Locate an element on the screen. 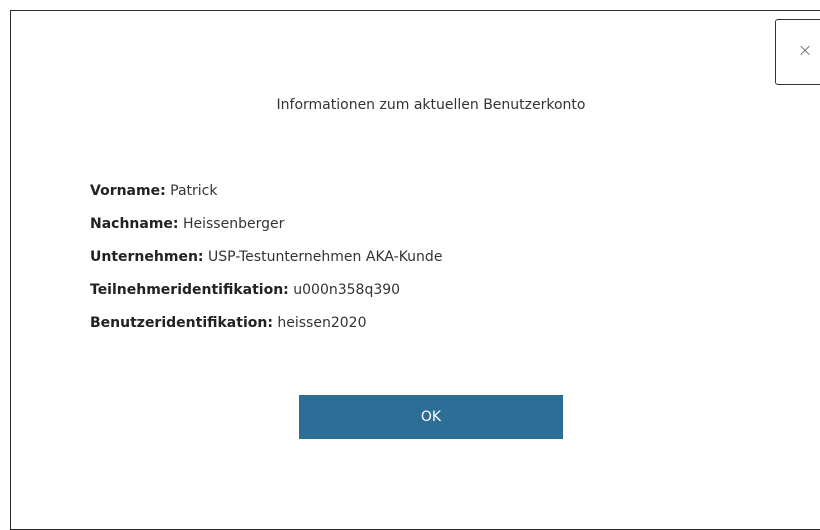 This screenshot has height=530, width=820. field-value: Patrick is located at coordinates (194, 191).